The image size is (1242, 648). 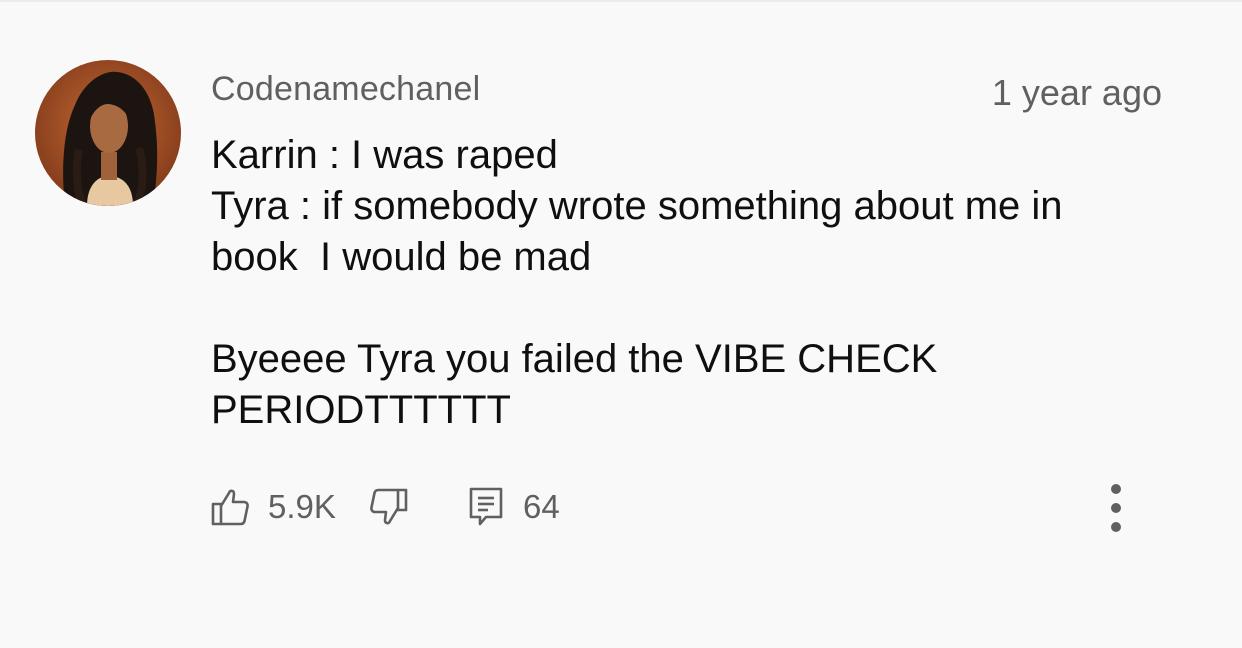 What do you see at coordinates (1077, 93) in the screenshot?
I see `comment-timestamp: 1 year ago` at bounding box center [1077, 93].